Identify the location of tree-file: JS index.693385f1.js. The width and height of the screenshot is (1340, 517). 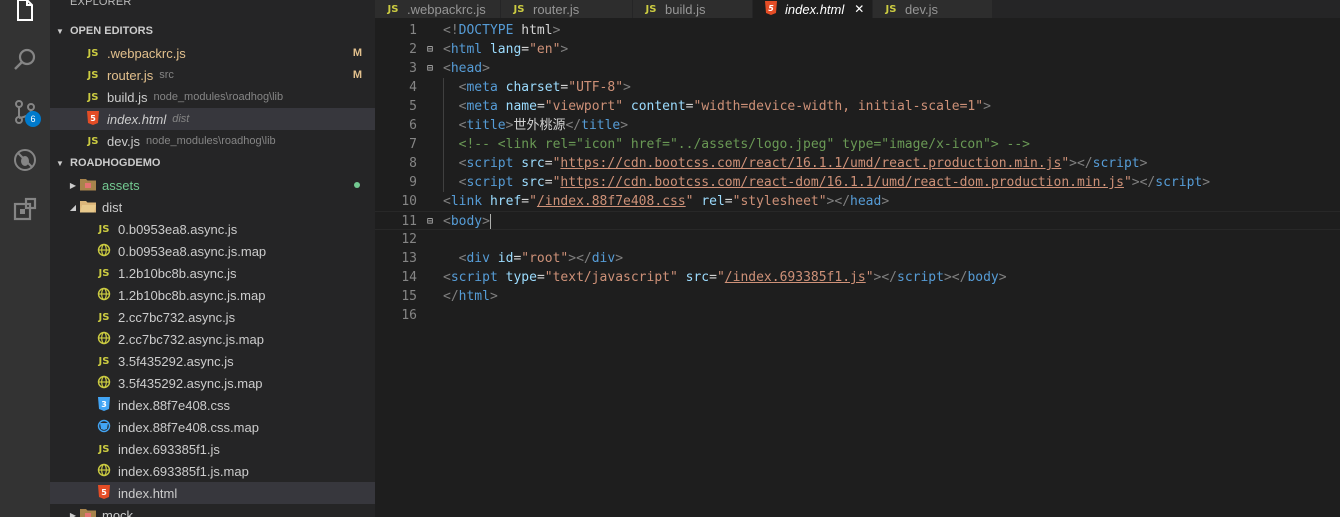
(212, 449).